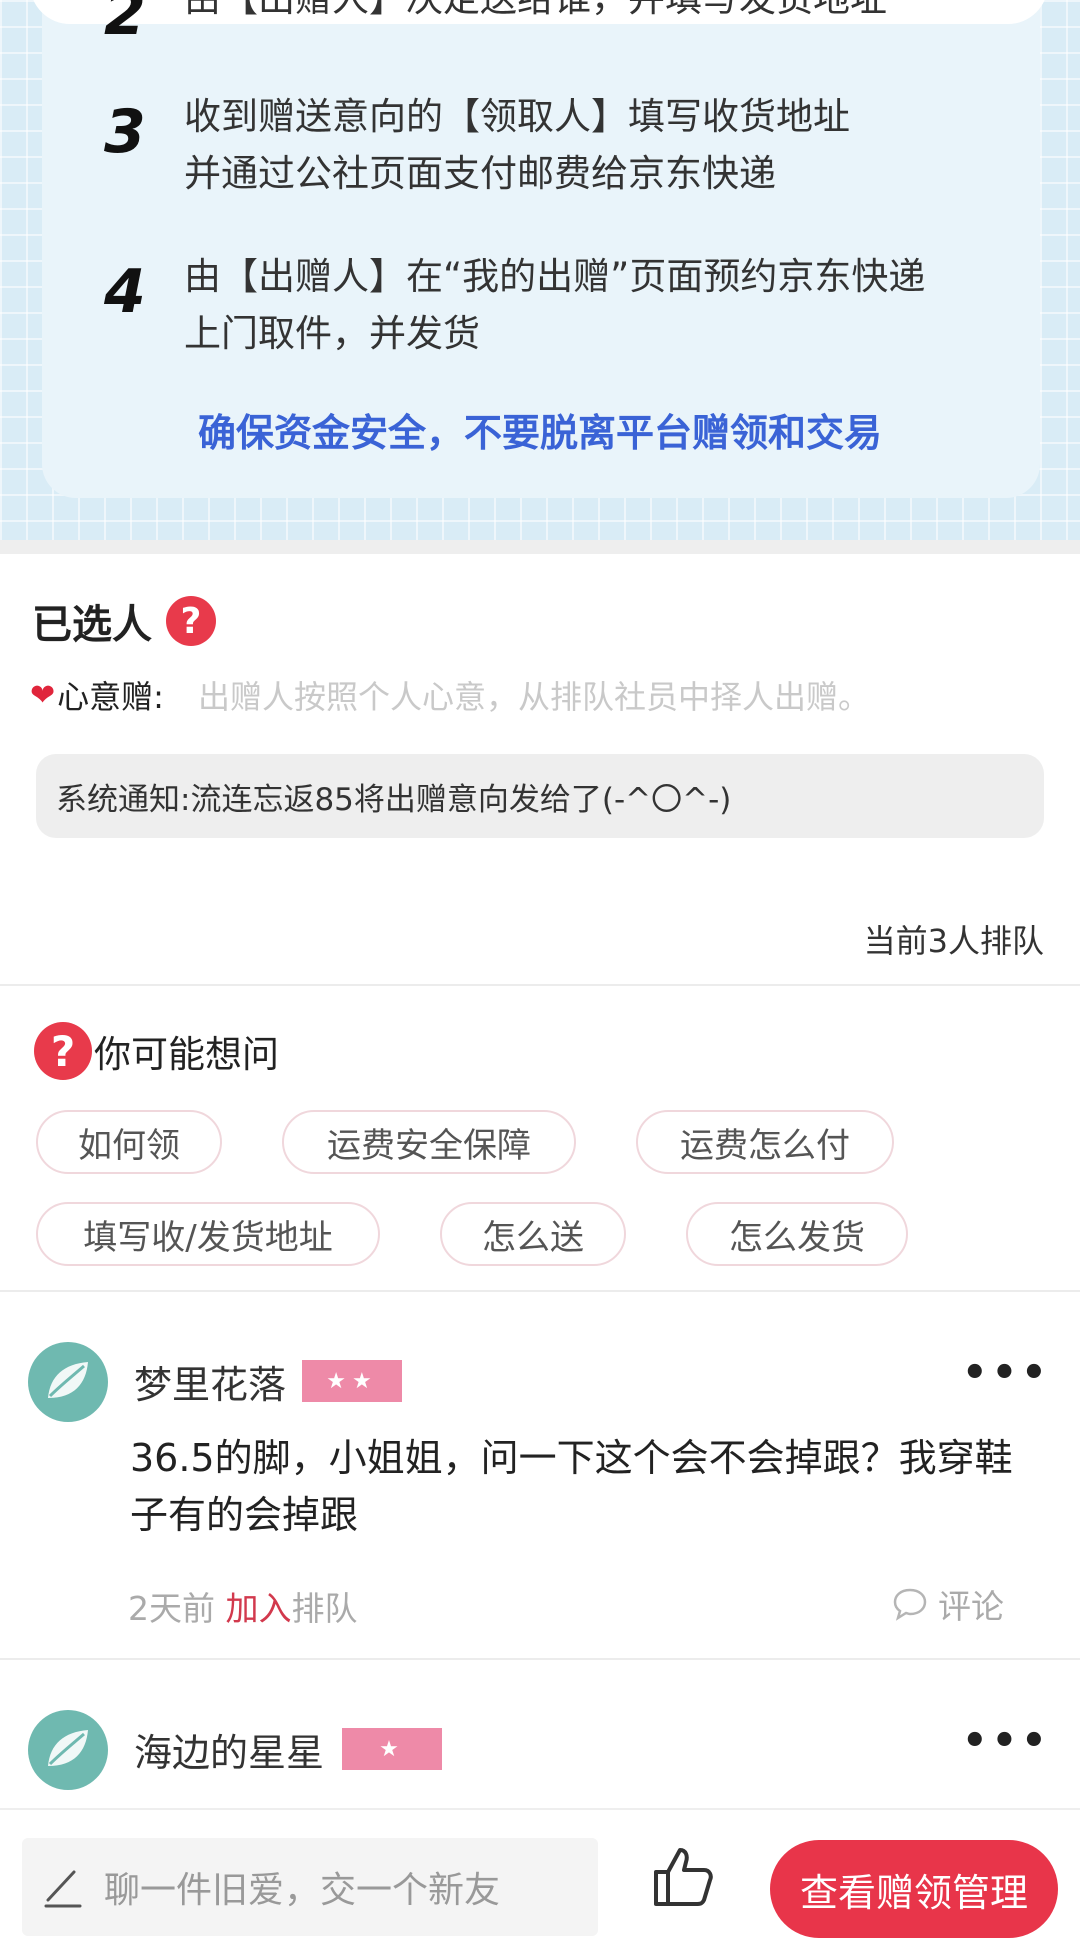 This screenshot has height=1957, width=1080. I want to click on comment-button: 评论, so click(948, 1604).